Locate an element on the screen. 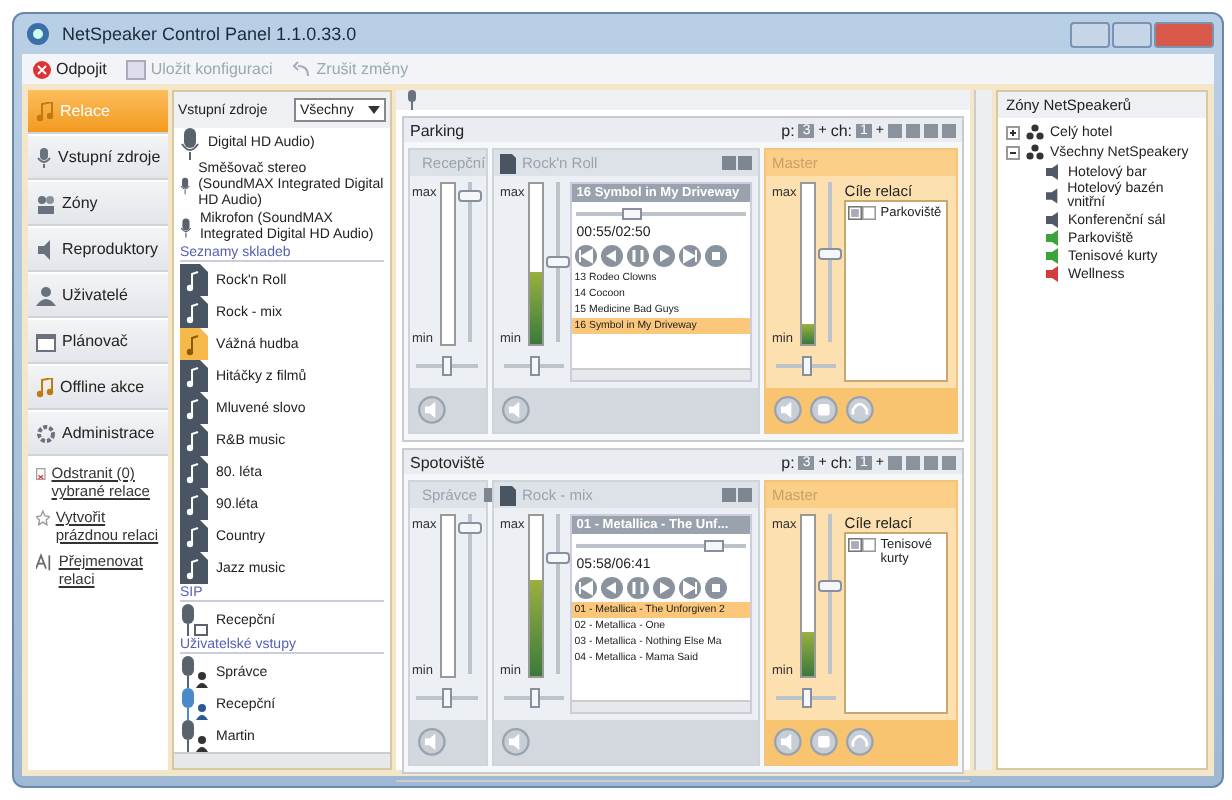 Image resolution: width=1232 pixels, height=800 pixels. people-icon is located at coordinates (46, 203).